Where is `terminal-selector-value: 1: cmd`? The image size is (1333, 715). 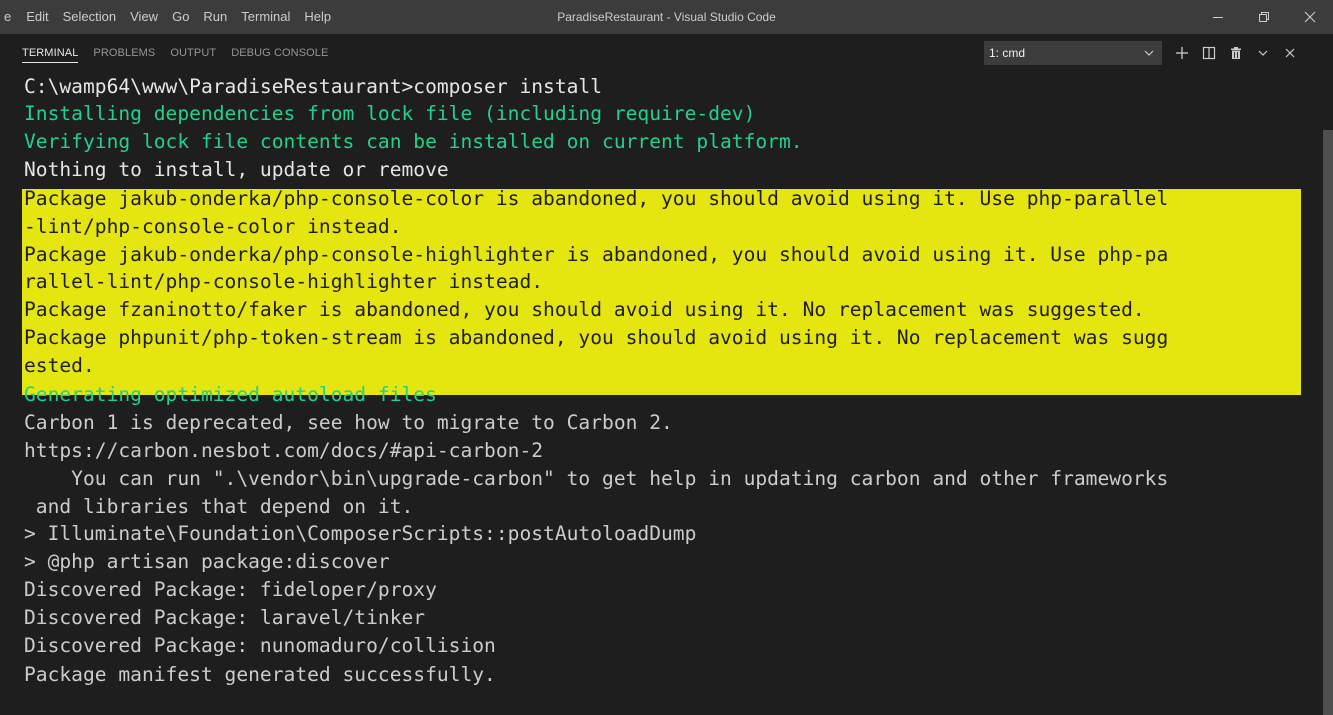 terminal-selector-value: 1: cmd is located at coordinates (1007, 53).